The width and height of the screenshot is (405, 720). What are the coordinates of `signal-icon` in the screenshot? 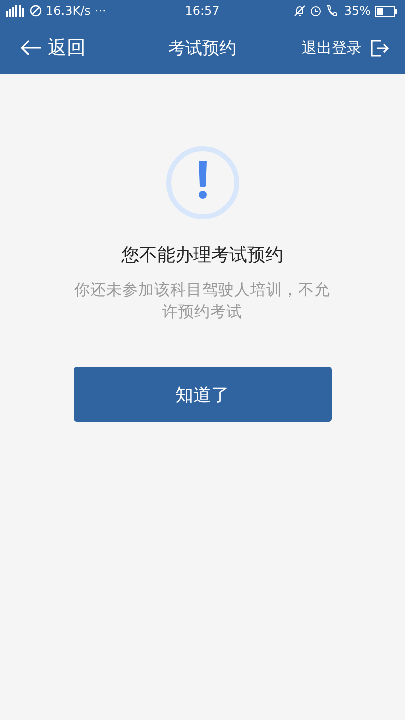 It's located at (16, 11).